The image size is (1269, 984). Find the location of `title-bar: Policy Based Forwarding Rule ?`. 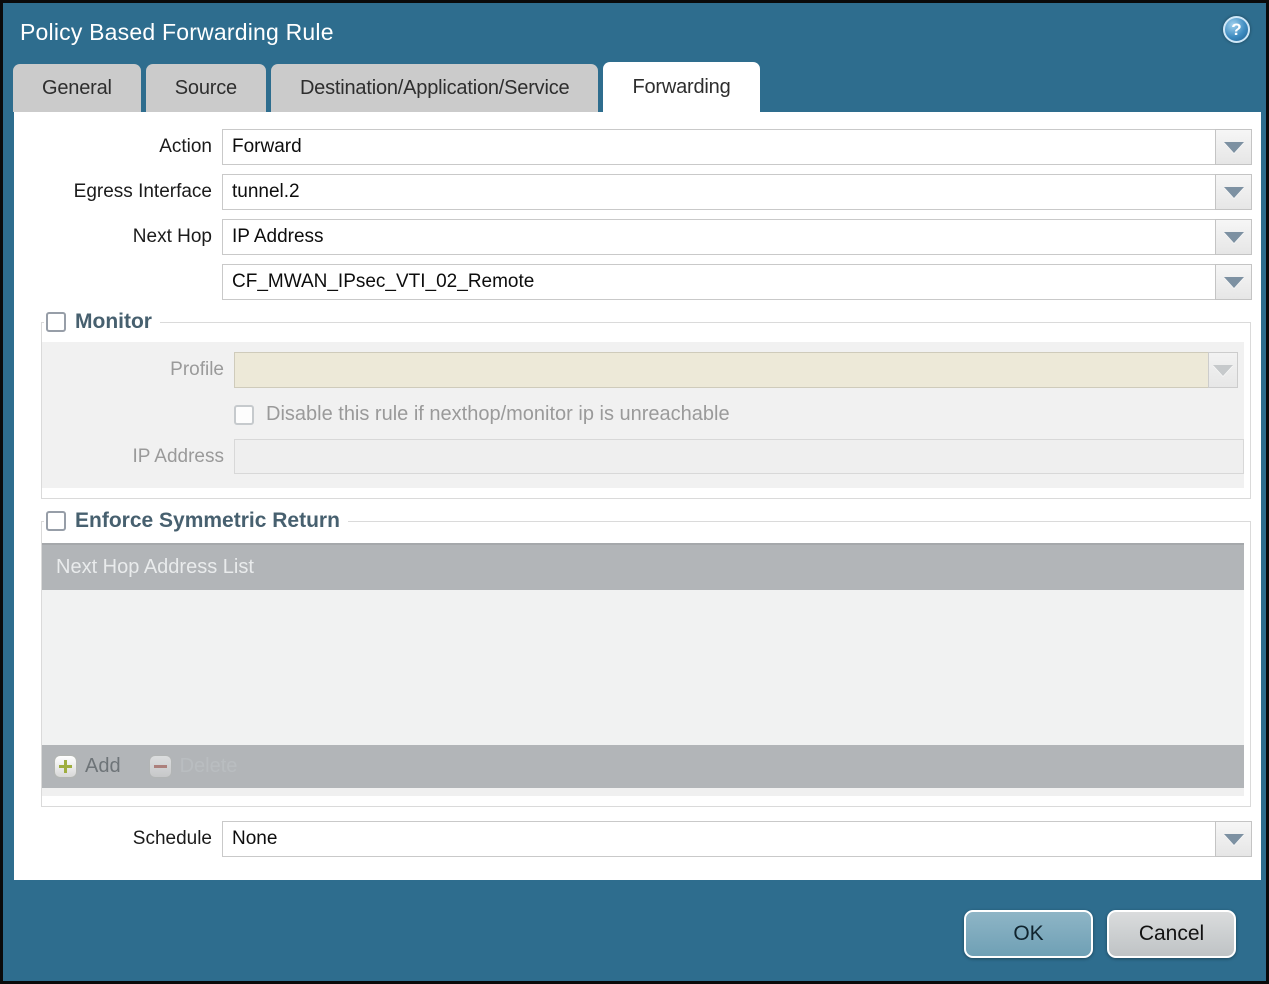

title-bar: Policy Based Forwarding Rule ? is located at coordinates (634, 32).